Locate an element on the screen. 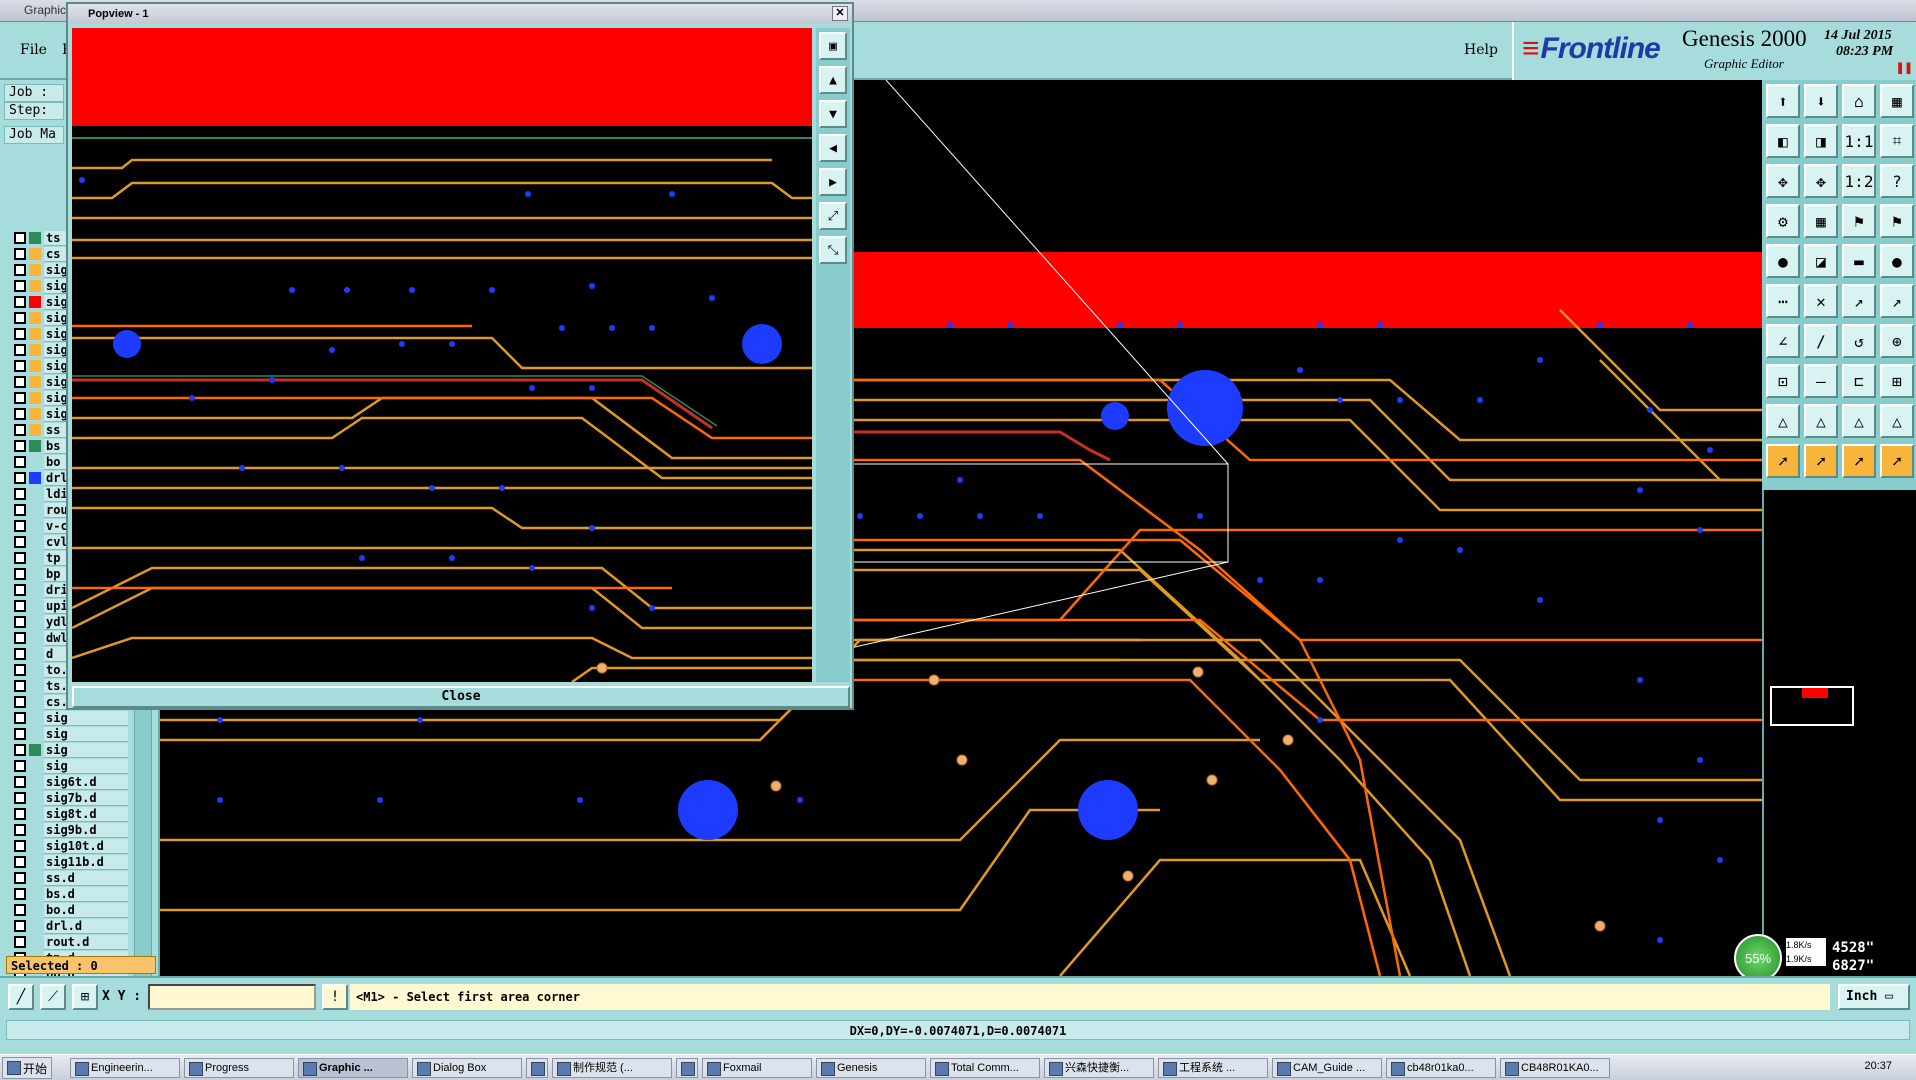 Image resolution: width=1916 pixels, height=1080 pixels. tool-button-34-icon: △ is located at coordinates (1859, 421).